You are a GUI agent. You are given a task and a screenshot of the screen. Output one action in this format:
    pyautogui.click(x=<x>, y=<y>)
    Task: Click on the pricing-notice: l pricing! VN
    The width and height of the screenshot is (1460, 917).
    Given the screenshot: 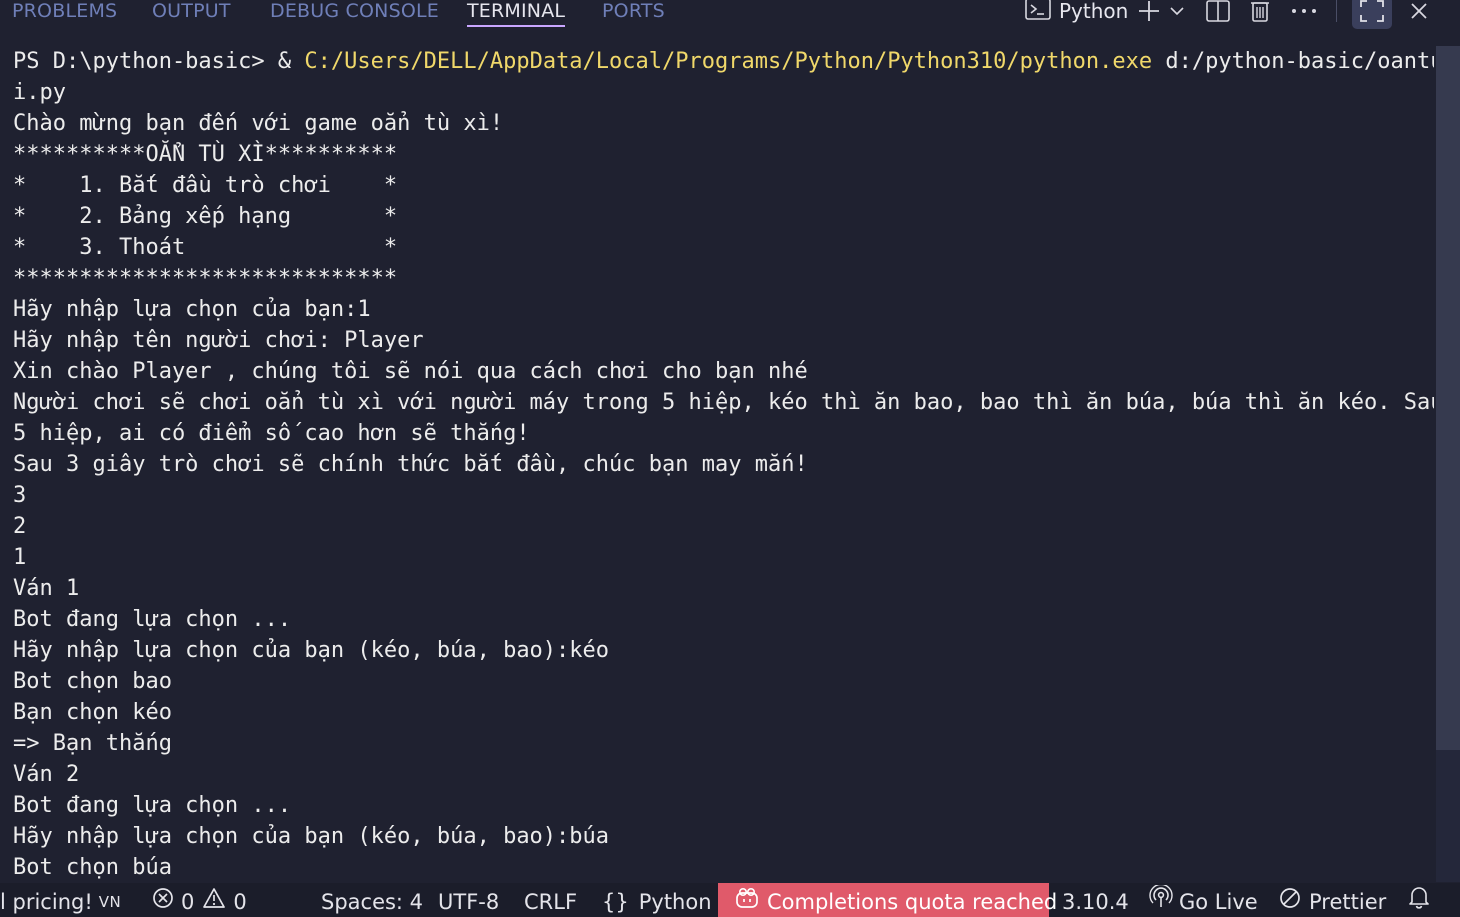 What is the action you would take?
    pyautogui.click(x=60, y=900)
    